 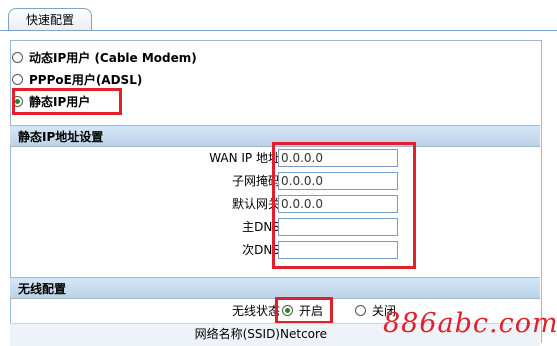 What do you see at coordinates (42, 289) in the screenshot?
I see `section-title: 无线配置` at bounding box center [42, 289].